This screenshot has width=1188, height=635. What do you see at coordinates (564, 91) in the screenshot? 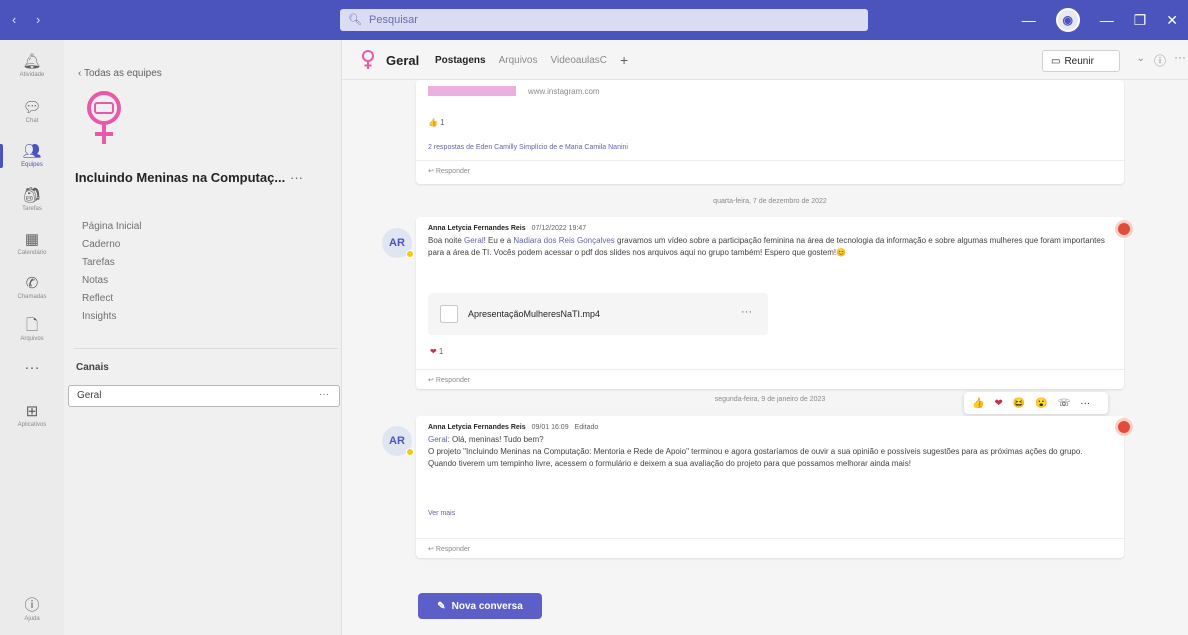
I see `link-preview-url: www.instagram.com` at bounding box center [564, 91].